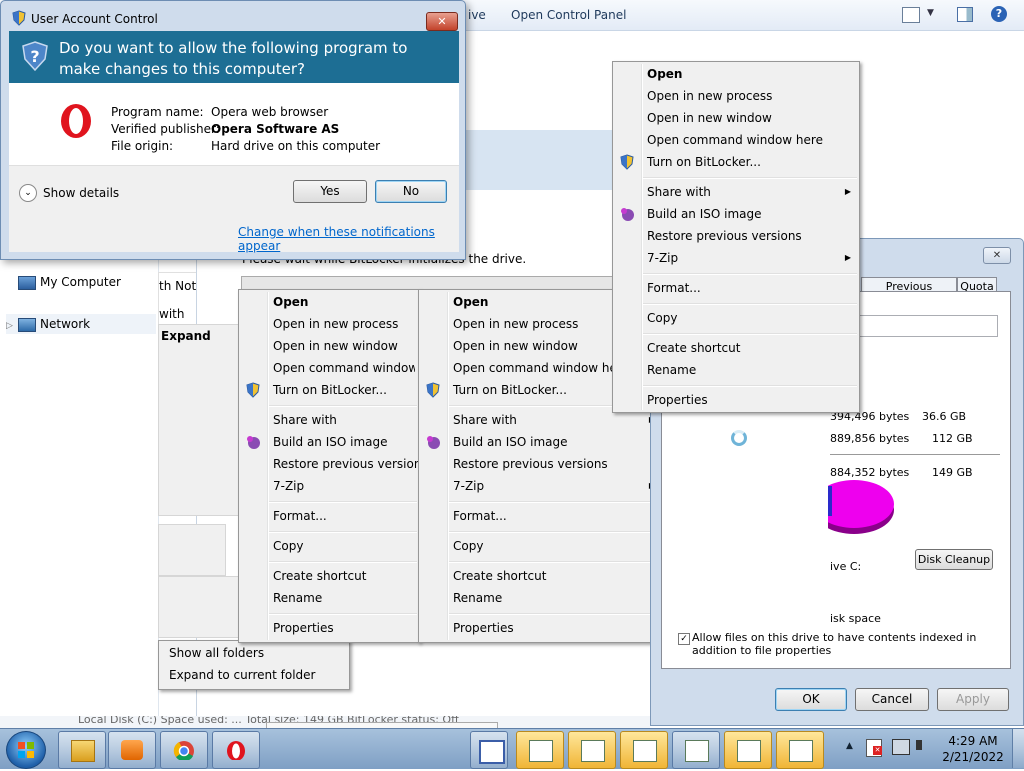 This screenshot has height=771, width=1024. I want to click on nav-item-network: ▷ Network, so click(81, 324).